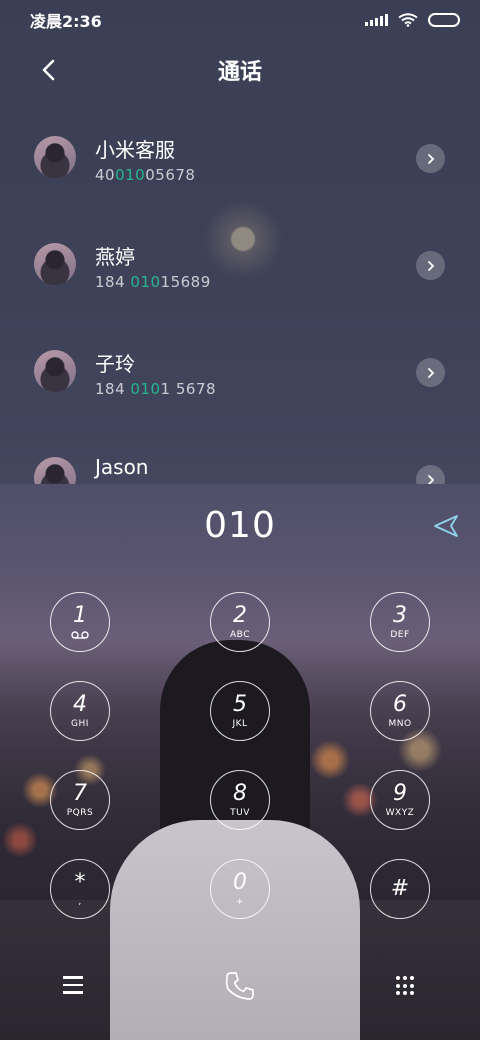 The height and width of the screenshot is (1040, 480). I want to click on status-bar: 凌晨2:36, so click(240, 20).